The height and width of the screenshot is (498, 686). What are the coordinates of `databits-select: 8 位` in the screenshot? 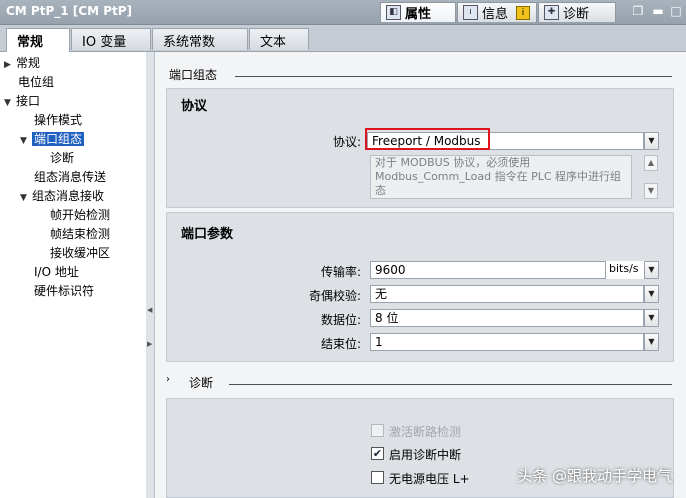 It's located at (507, 318).